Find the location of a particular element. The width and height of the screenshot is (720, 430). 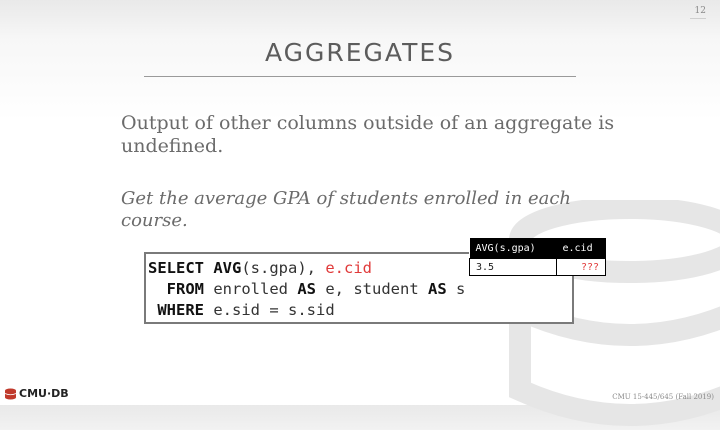

result-cell-avg: 3.5 is located at coordinates (513, 267).